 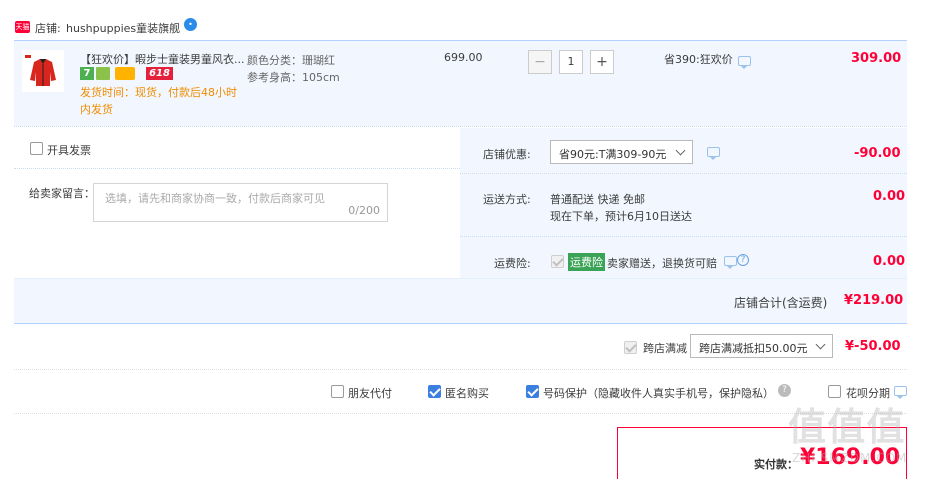 I want to click on insurance-desc: 卖家赠送，退换货可赔, so click(x=662, y=263).